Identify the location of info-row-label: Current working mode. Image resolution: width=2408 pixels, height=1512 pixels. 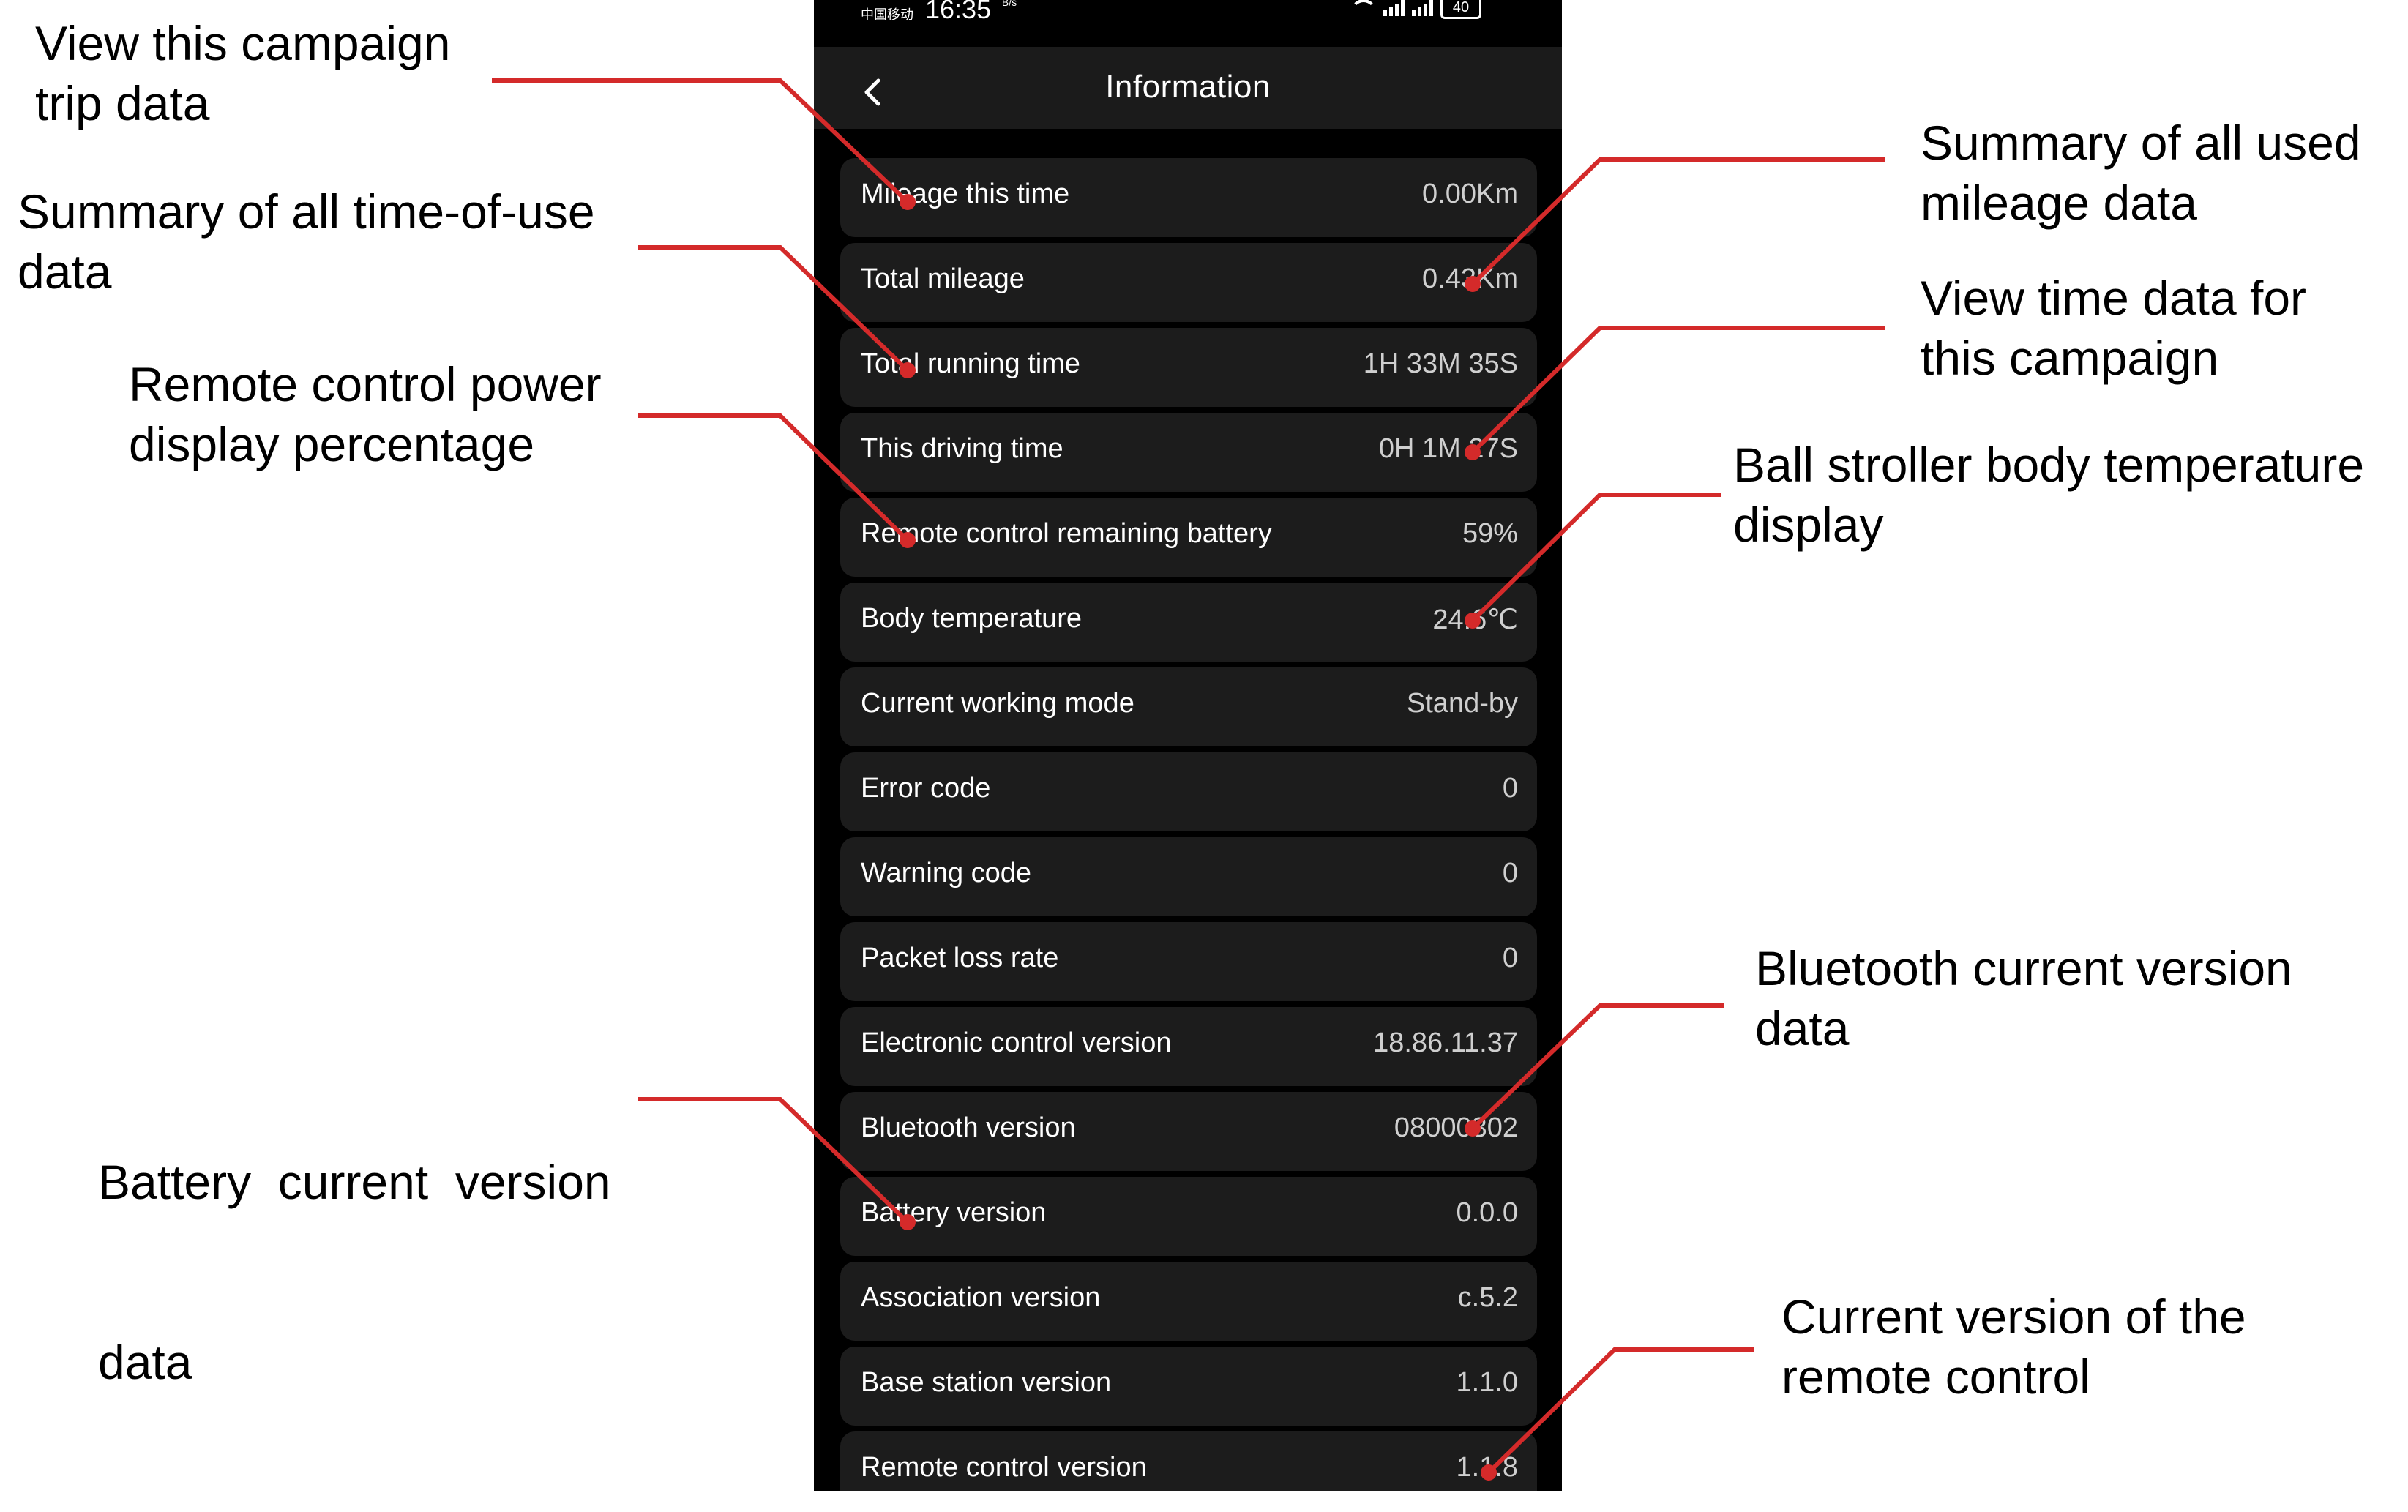
(997, 703).